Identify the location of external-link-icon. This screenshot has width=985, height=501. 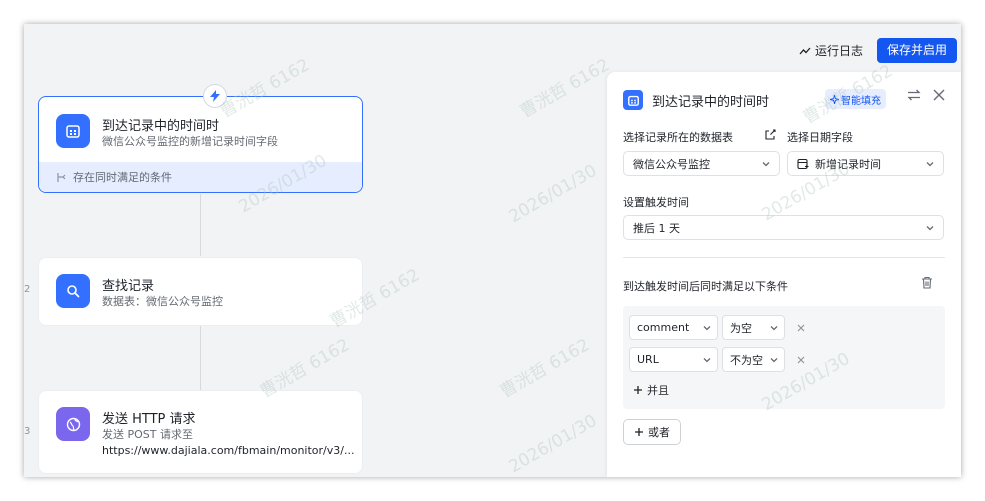
(770, 134).